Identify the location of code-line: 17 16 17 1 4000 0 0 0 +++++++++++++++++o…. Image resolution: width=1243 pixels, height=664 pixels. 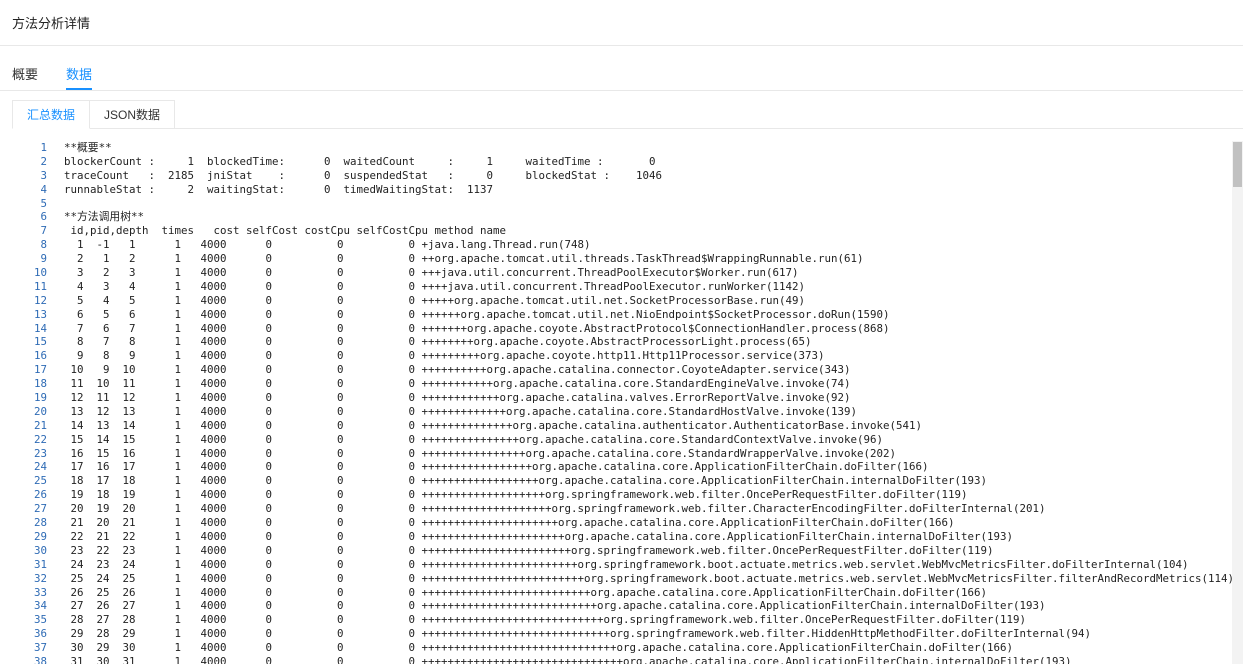
(496, 467).